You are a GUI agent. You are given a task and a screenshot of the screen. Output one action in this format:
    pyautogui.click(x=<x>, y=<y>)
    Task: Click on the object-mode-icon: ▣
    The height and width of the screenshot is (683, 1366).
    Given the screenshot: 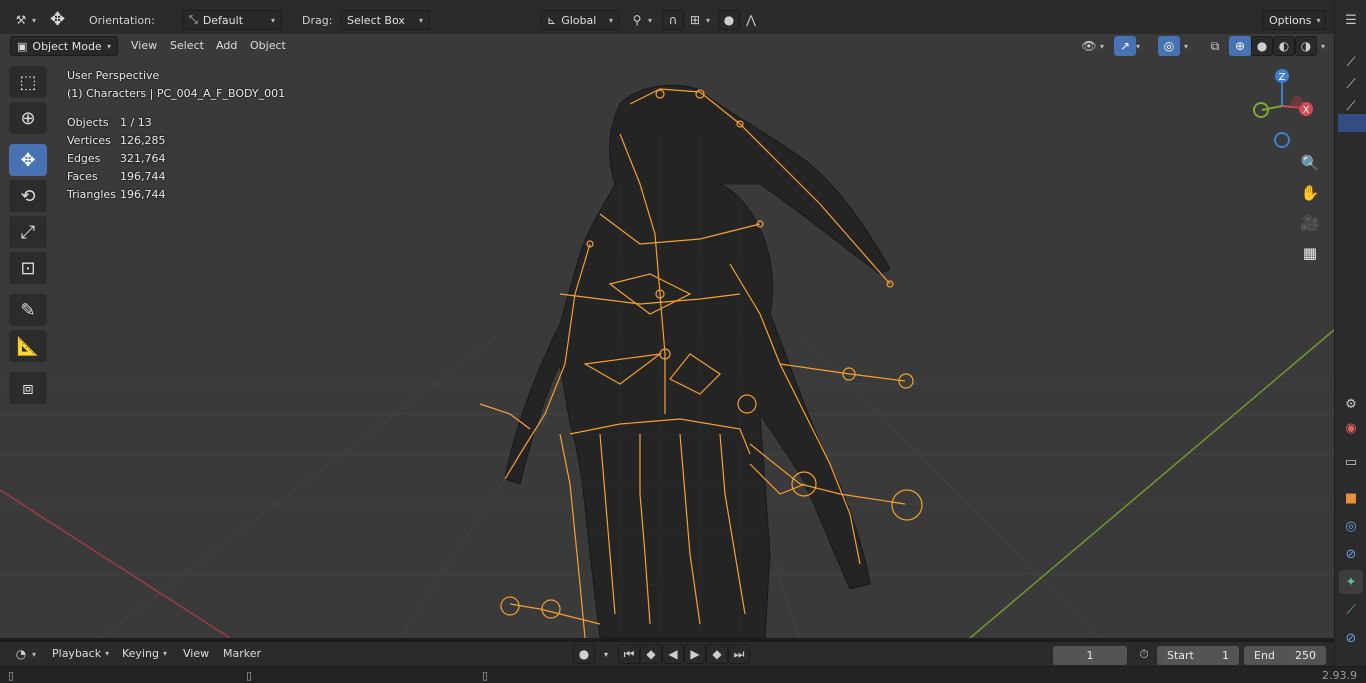 What is the action you would take?
    pyautogui.click(x=22, y=46)
    